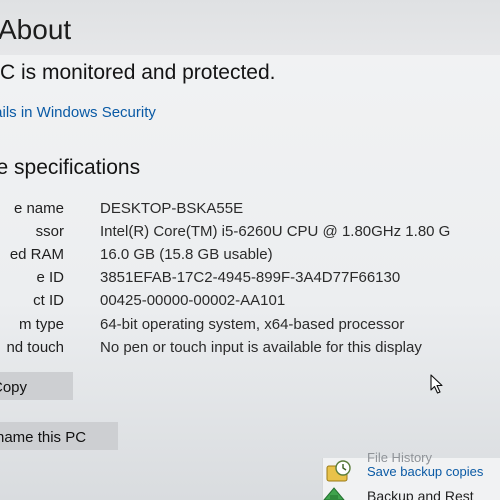 The height and width of the screenshot is (500, 500). Describe the element at coordinates (70, 167) in the screenshot. I see `device-specifications-heading: ce specifications` at that location.